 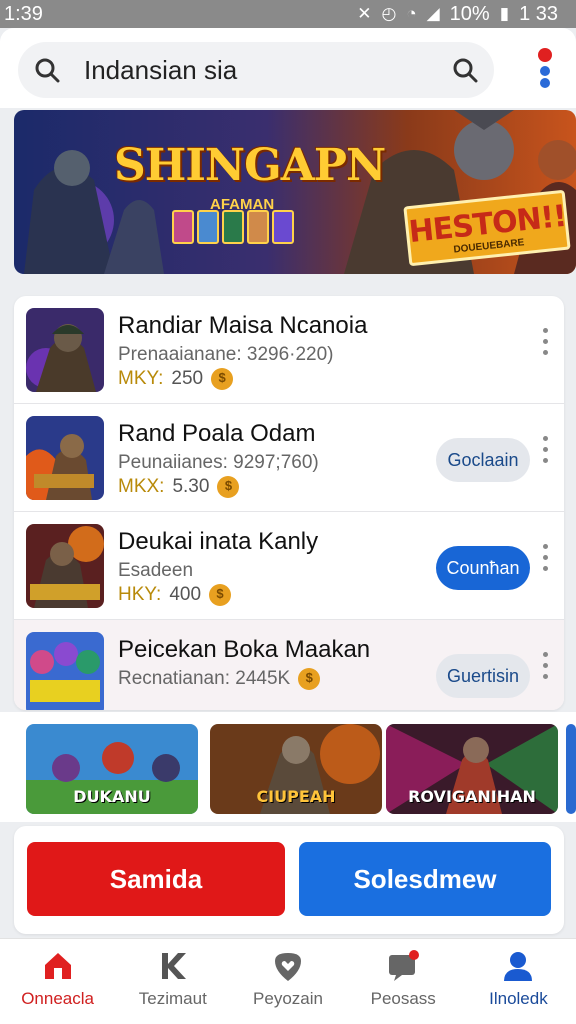 I want to click on action-panel: Samida Solesdmew, so click(x=289, y=880).